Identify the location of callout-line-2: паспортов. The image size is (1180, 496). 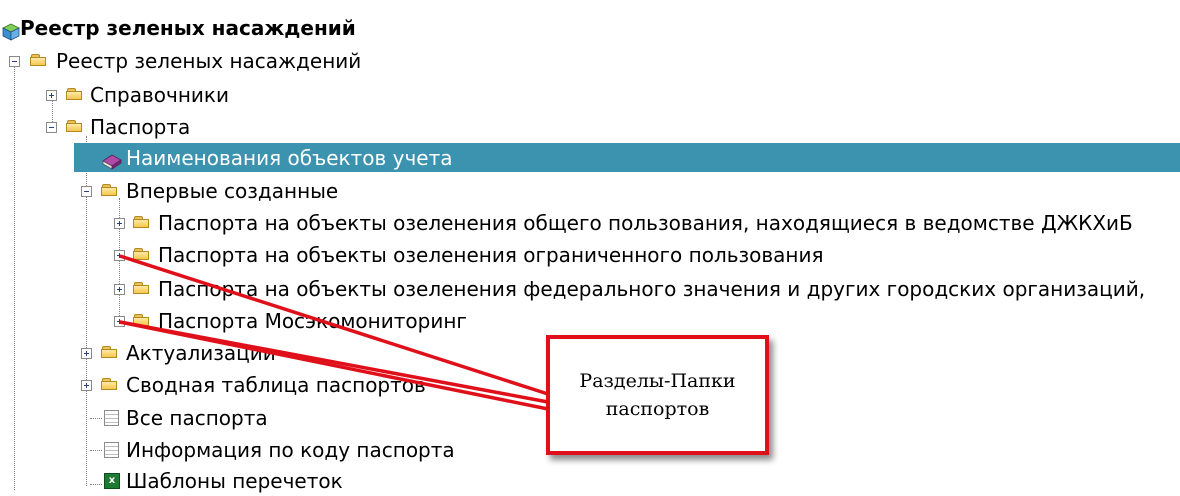
(657, 409).